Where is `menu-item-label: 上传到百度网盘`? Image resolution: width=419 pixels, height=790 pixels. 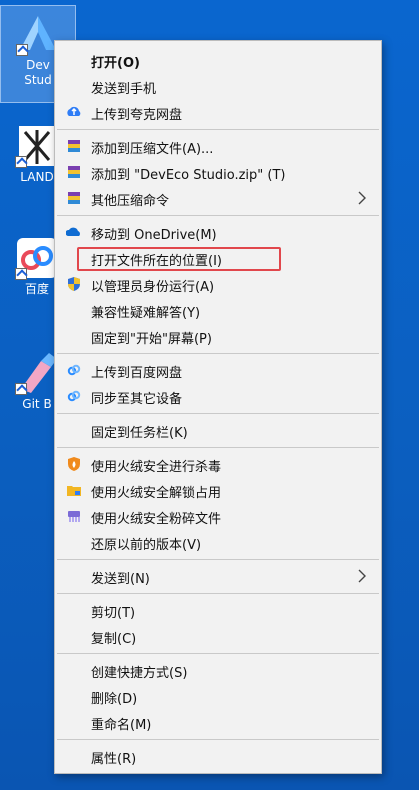 menu-item-label: 上传到百度网盘 is located at coordinates (137, 373).